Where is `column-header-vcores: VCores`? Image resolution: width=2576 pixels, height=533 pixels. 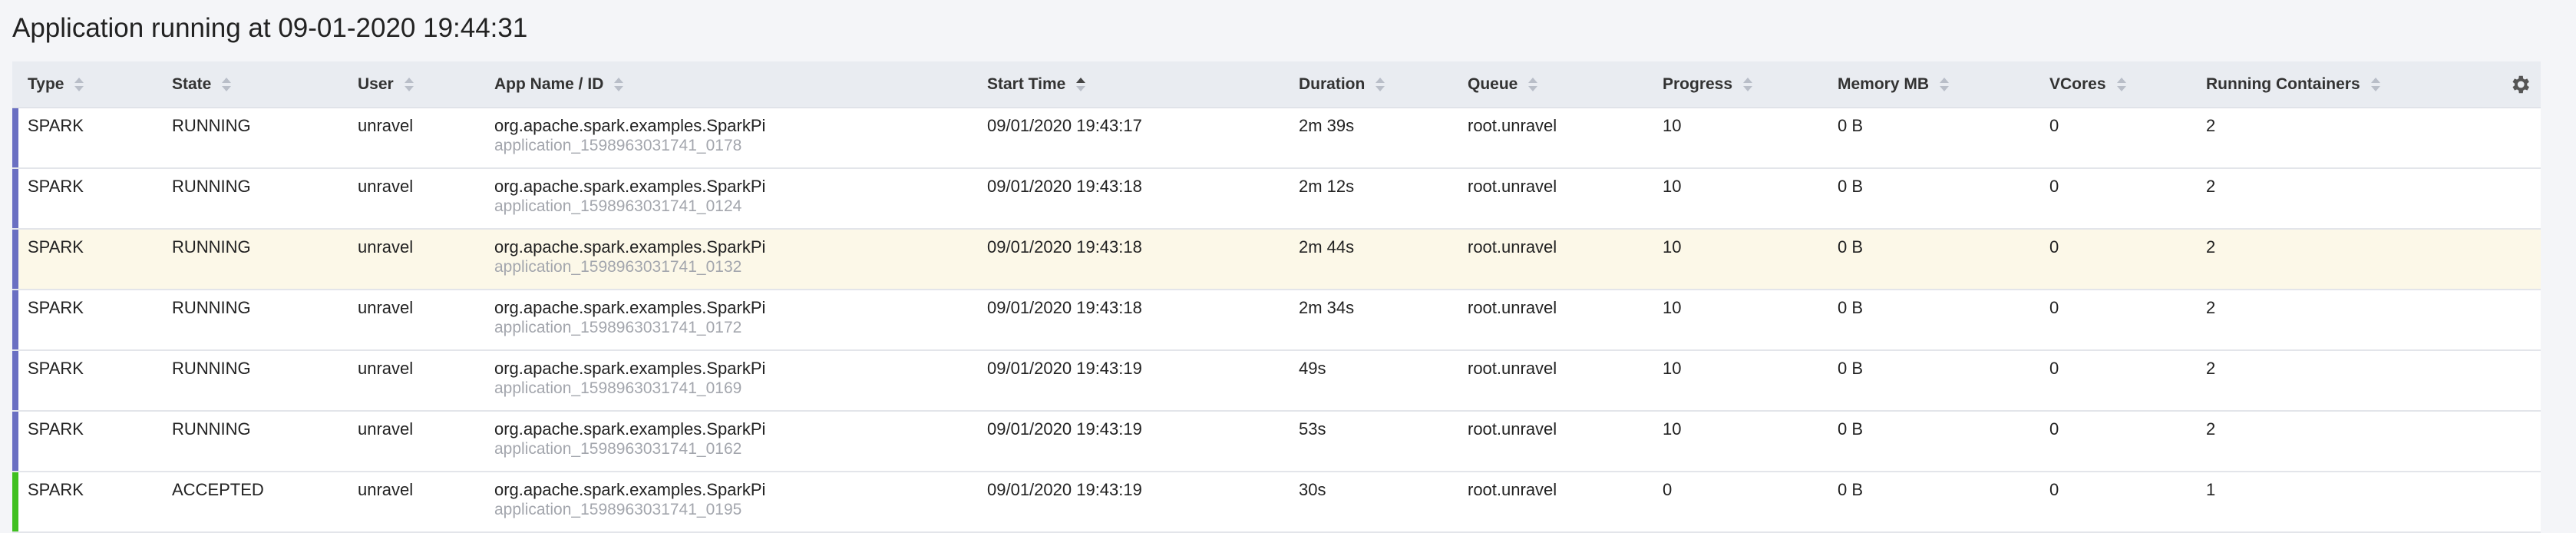 column-header-vcores: VCores is located at coordinates (2087, 85).